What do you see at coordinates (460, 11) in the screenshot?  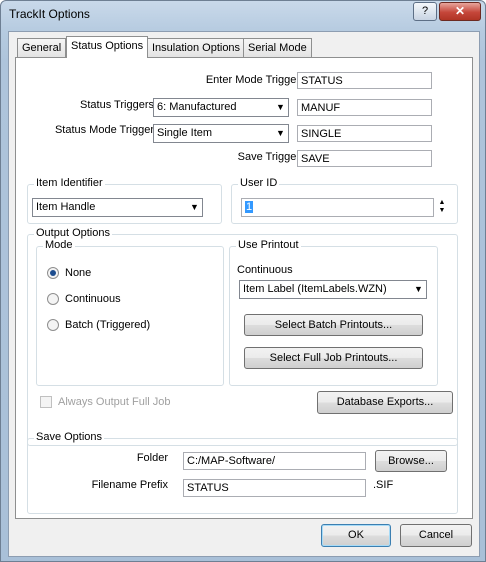 I see `close-icon: ✕` at bounding box center [460, 11].